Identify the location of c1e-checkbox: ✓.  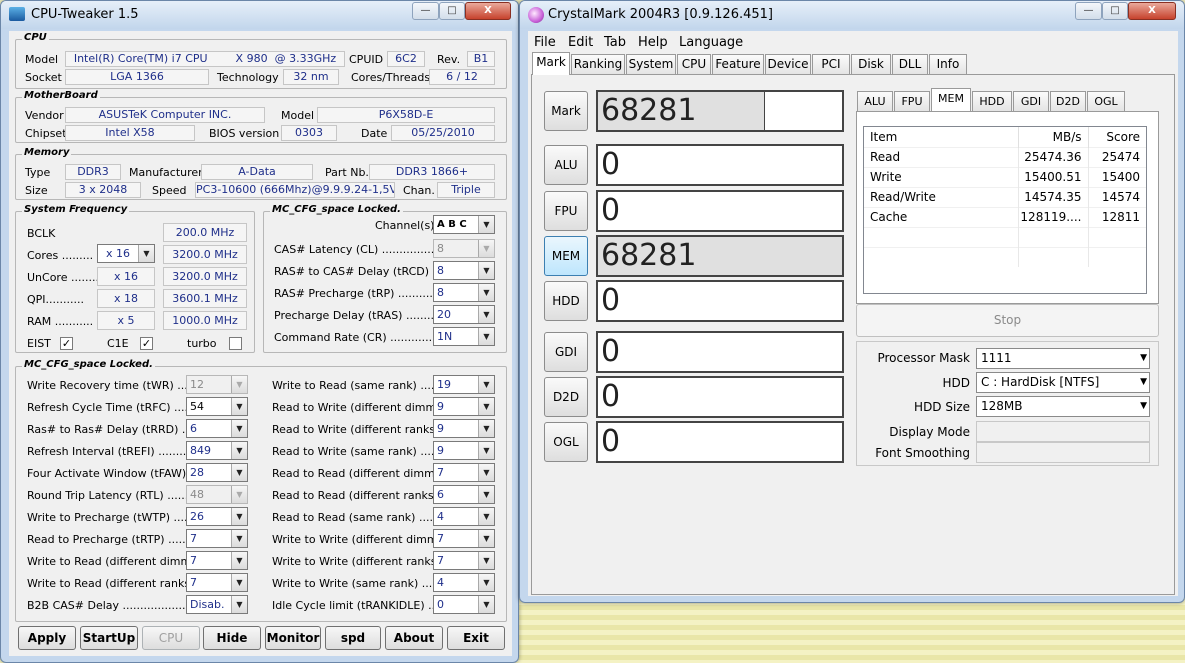
(146, 343).